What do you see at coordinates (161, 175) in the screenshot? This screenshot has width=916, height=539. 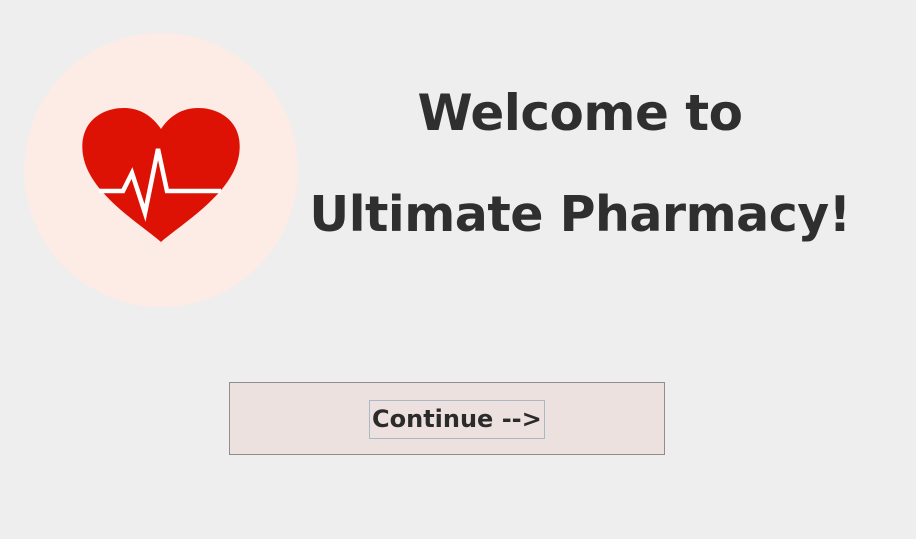 I see `heart-pulse-icon` at bounding box center [161, 175].